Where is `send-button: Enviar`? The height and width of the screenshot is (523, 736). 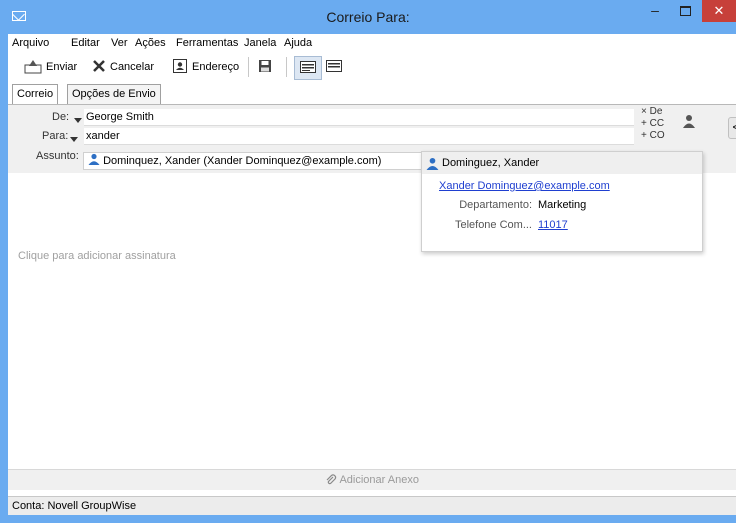
send-button: Enviar is located at coordinates (50, 67).